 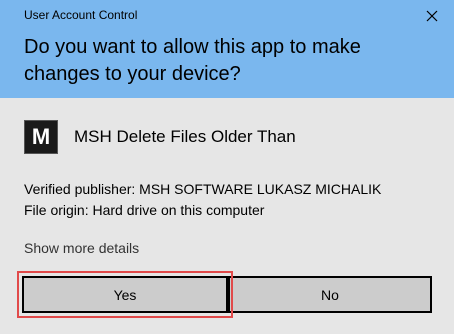 What do you see at coordinates (144, 210) in the screenshot?
I see `origin-line: File origin: Hard drive on this computer` at bounding box center [144, 210].